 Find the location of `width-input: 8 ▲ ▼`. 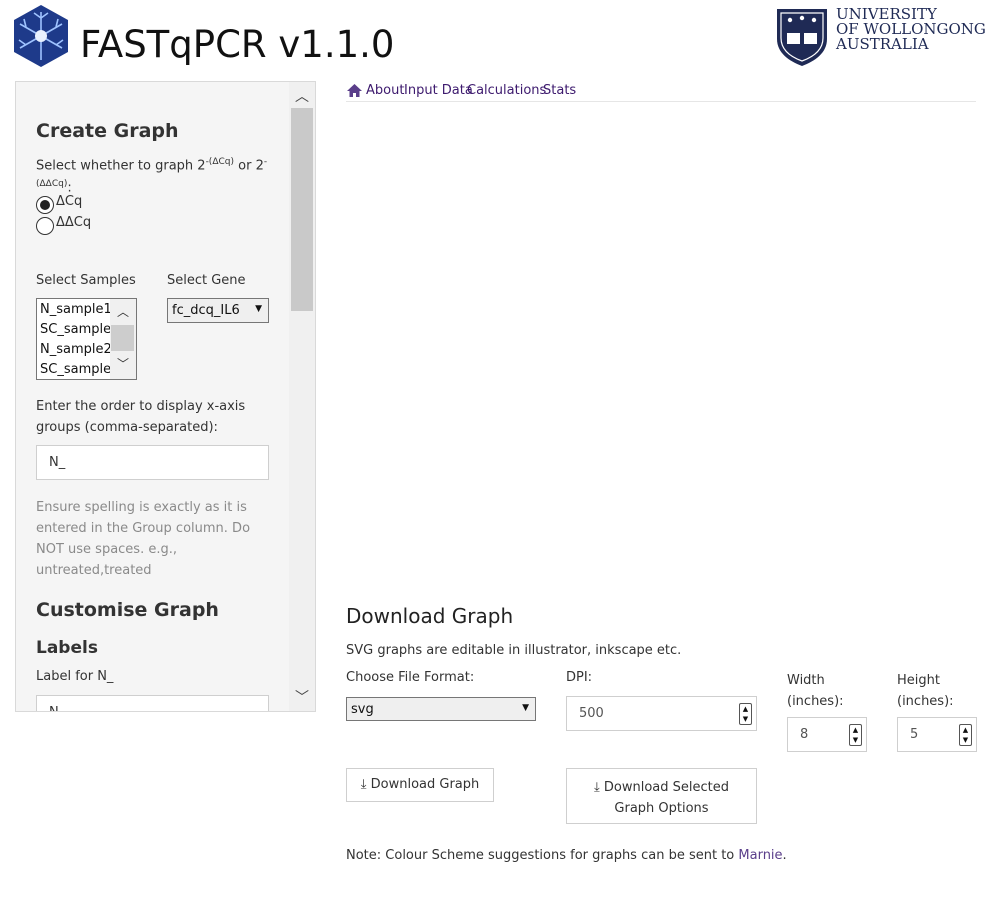

width-input: 8 ▲ ▼ is located at coordinates (827, 734).